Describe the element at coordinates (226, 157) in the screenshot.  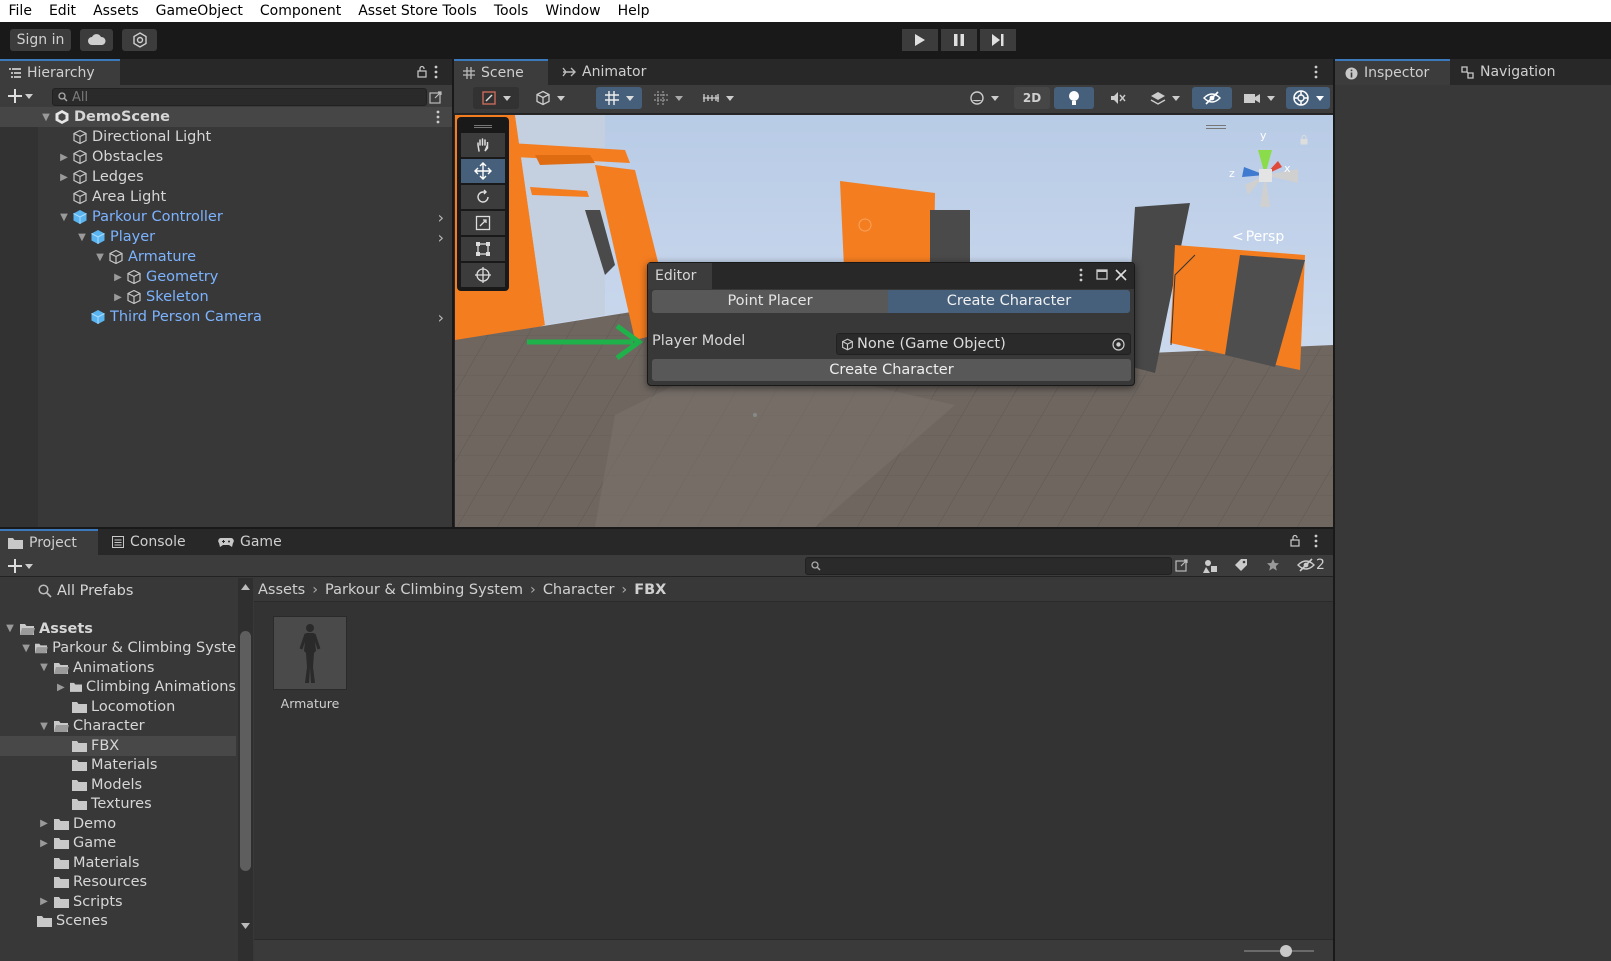
I see `hierarchy-item-obstacles: ▶ Obstacles` at that location.